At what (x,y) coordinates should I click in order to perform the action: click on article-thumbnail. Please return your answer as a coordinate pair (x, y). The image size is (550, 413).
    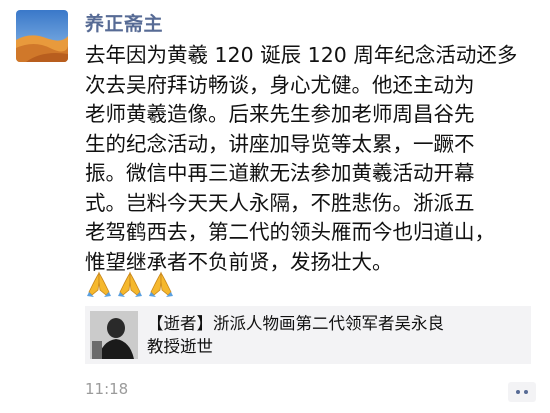
    Looking at the image, I should click on (114, 335).